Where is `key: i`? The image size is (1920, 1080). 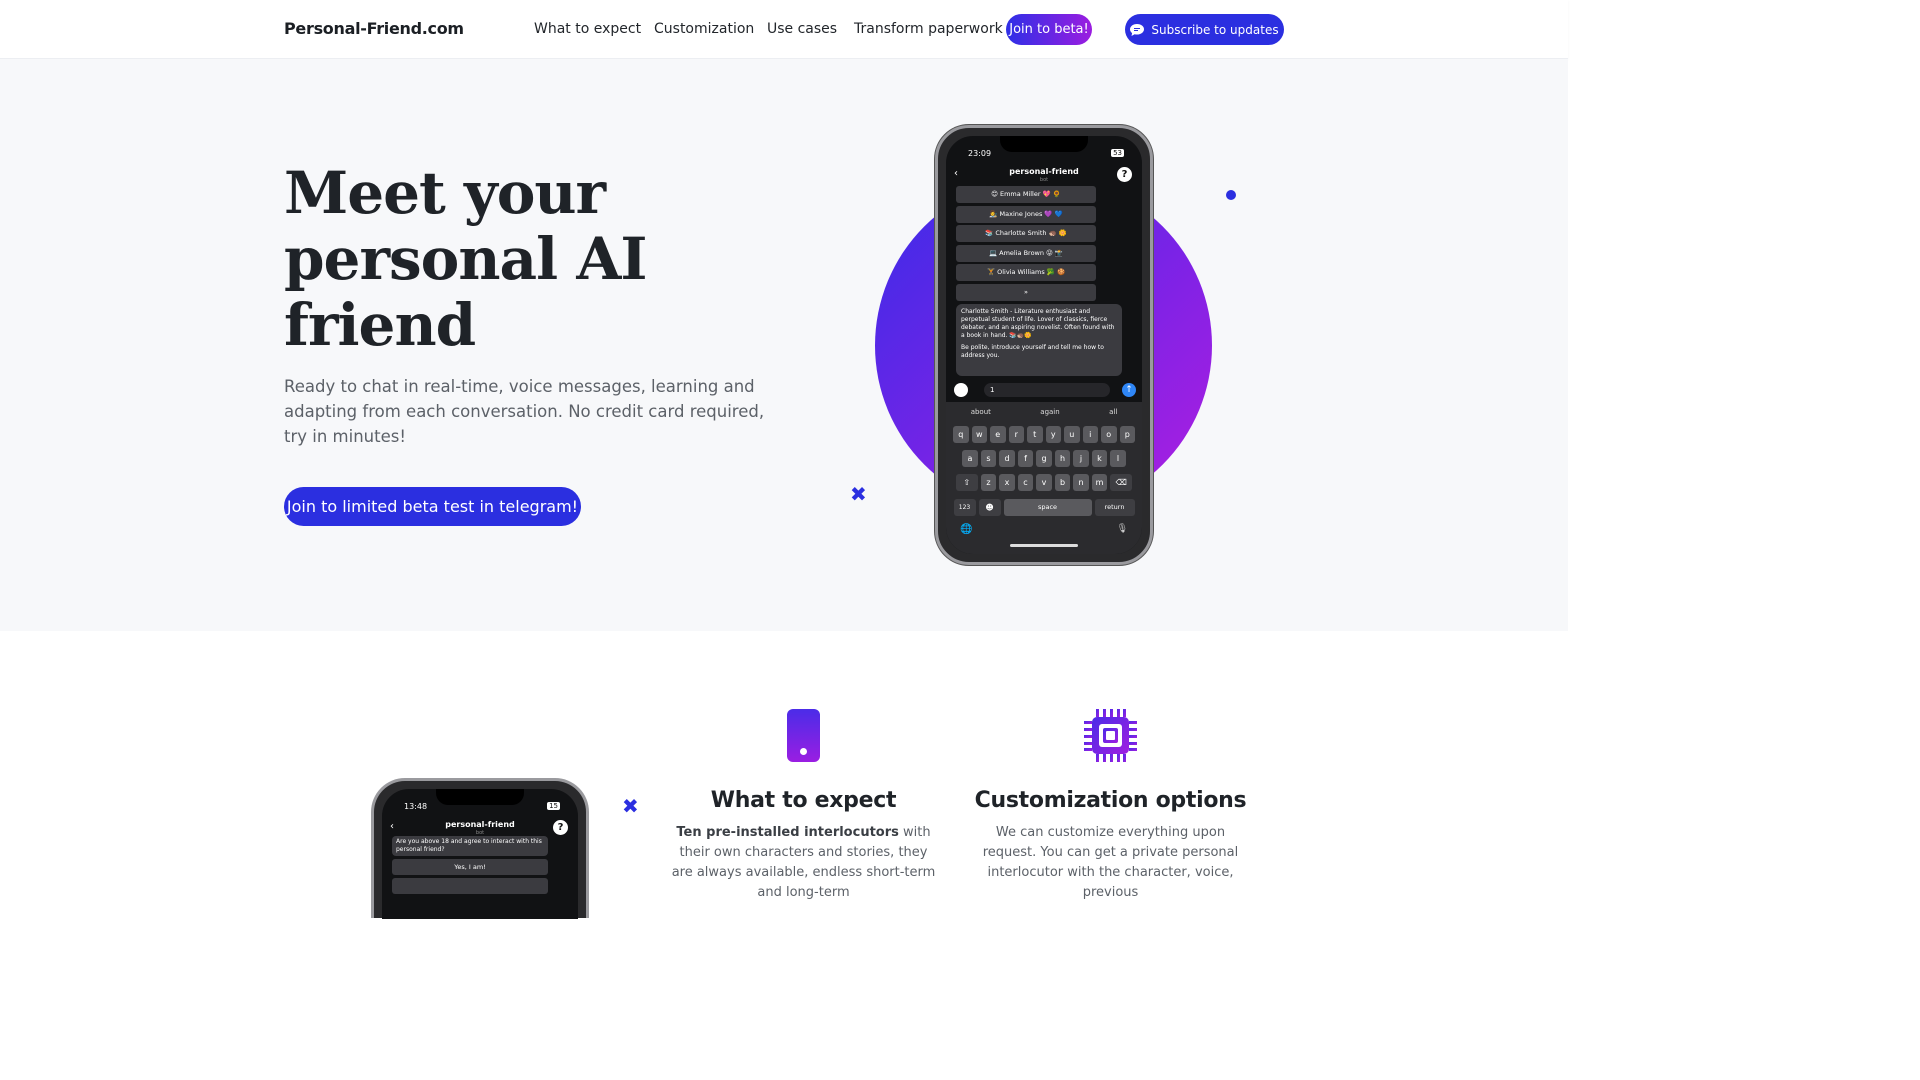
key: i is located at coordinates (1090, 434).